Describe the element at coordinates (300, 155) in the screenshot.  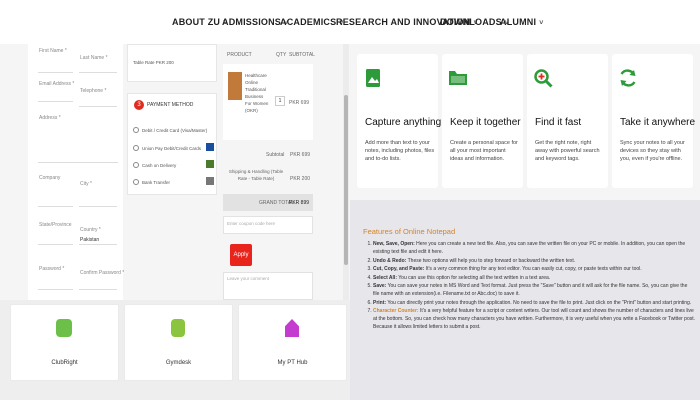
I see `subtotal-value: PKR 699` at that location.